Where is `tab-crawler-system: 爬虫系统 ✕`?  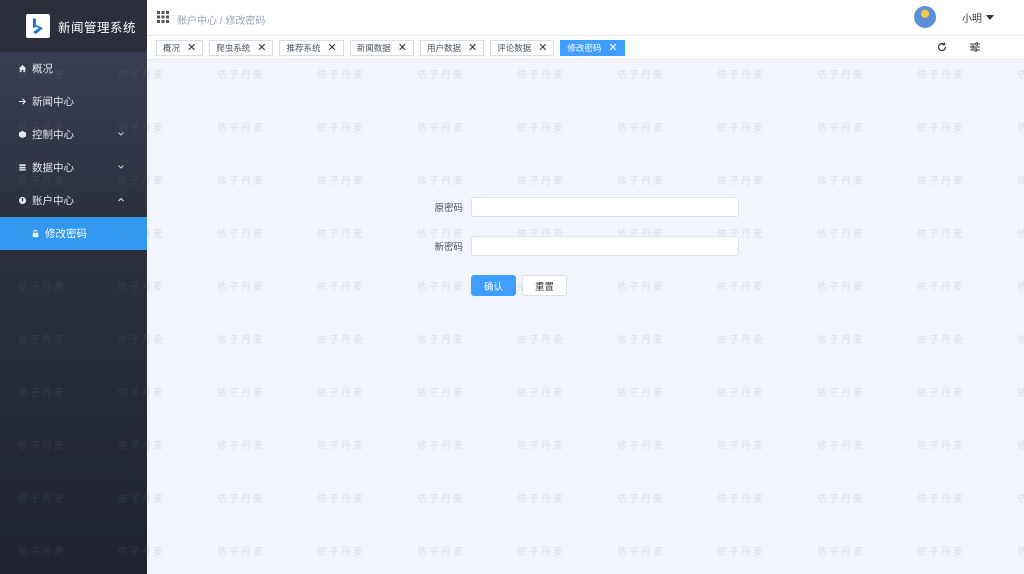 tab-crawler-system: 爬虫系统 ✕ is located at coordinates (241, 48).